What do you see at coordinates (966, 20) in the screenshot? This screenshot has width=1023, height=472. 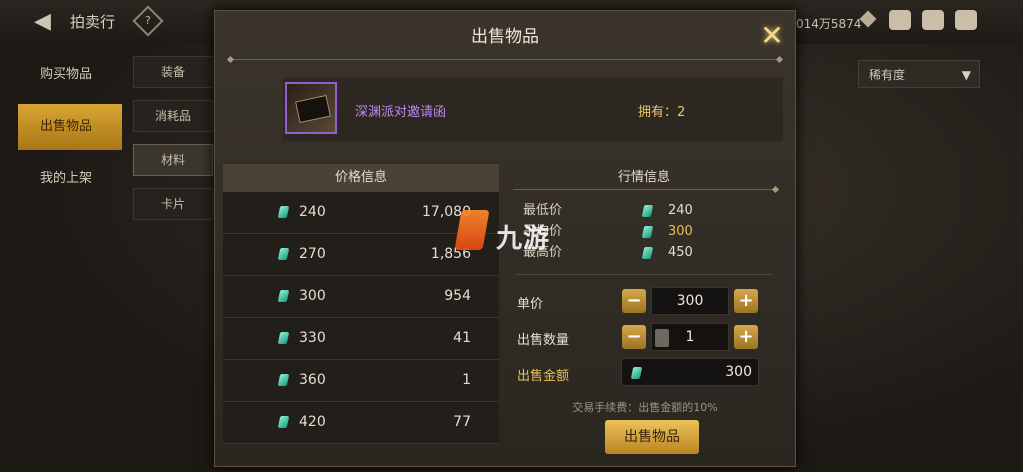 I see `chat-icon` at bounding box center [966, 20].